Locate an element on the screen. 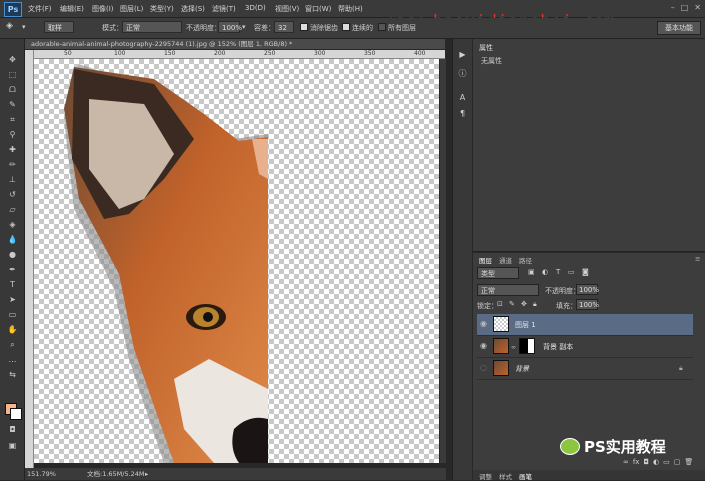 Image resolution: width=705 pixels, height=481 pixels. eyedropper-tool-icon: ⚲ is located at coordinates (12, 134).